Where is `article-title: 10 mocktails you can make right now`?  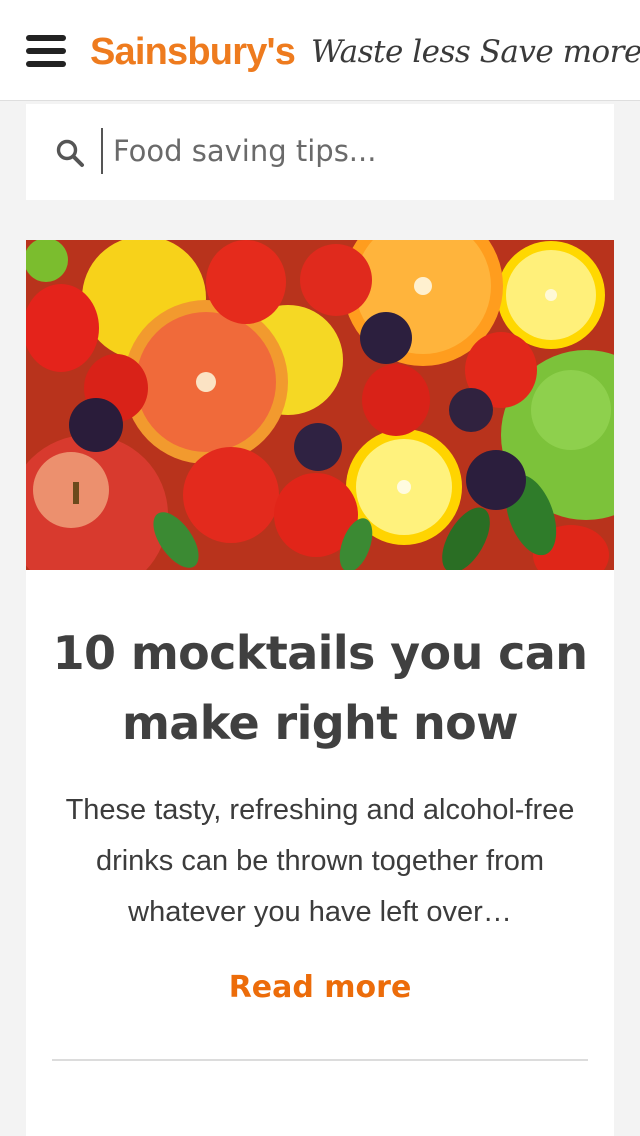 article-title: 10 mocktails you can make right now is located at coordinates (320, 688).